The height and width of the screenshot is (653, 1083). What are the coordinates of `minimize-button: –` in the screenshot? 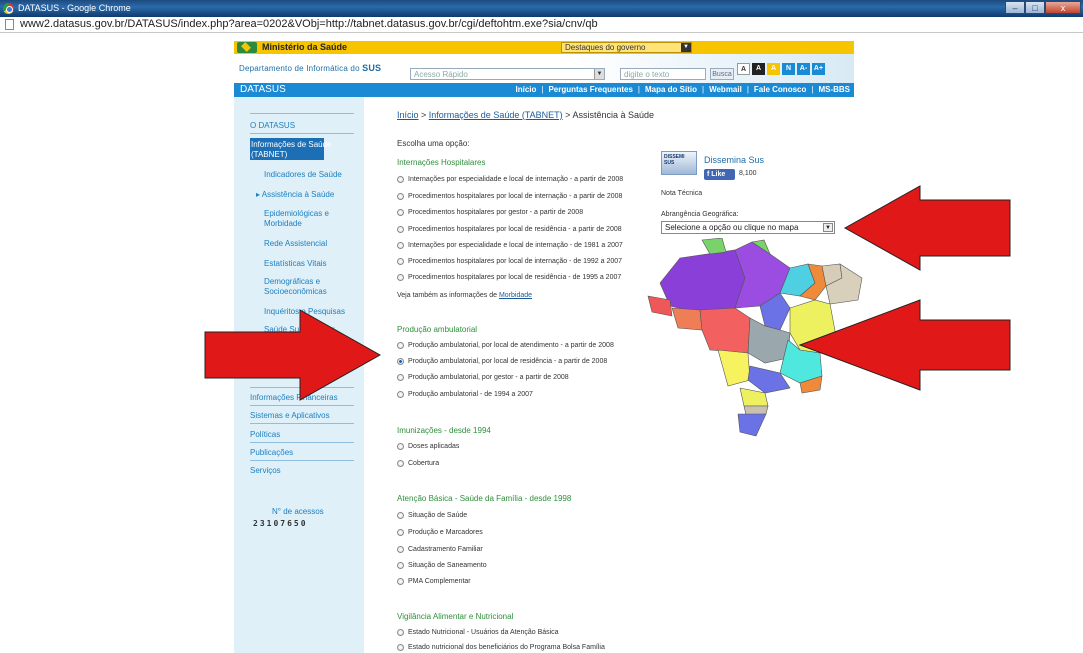 It's located at (1015, 7).